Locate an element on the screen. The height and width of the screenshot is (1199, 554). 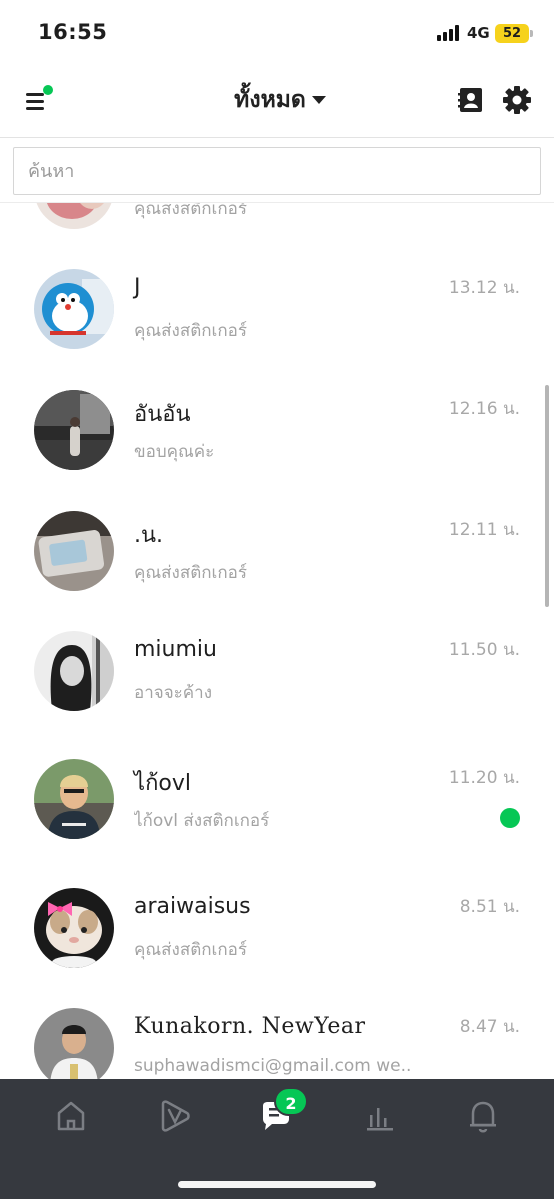
status-time: 16:55 is located at coordinates (73, 32).